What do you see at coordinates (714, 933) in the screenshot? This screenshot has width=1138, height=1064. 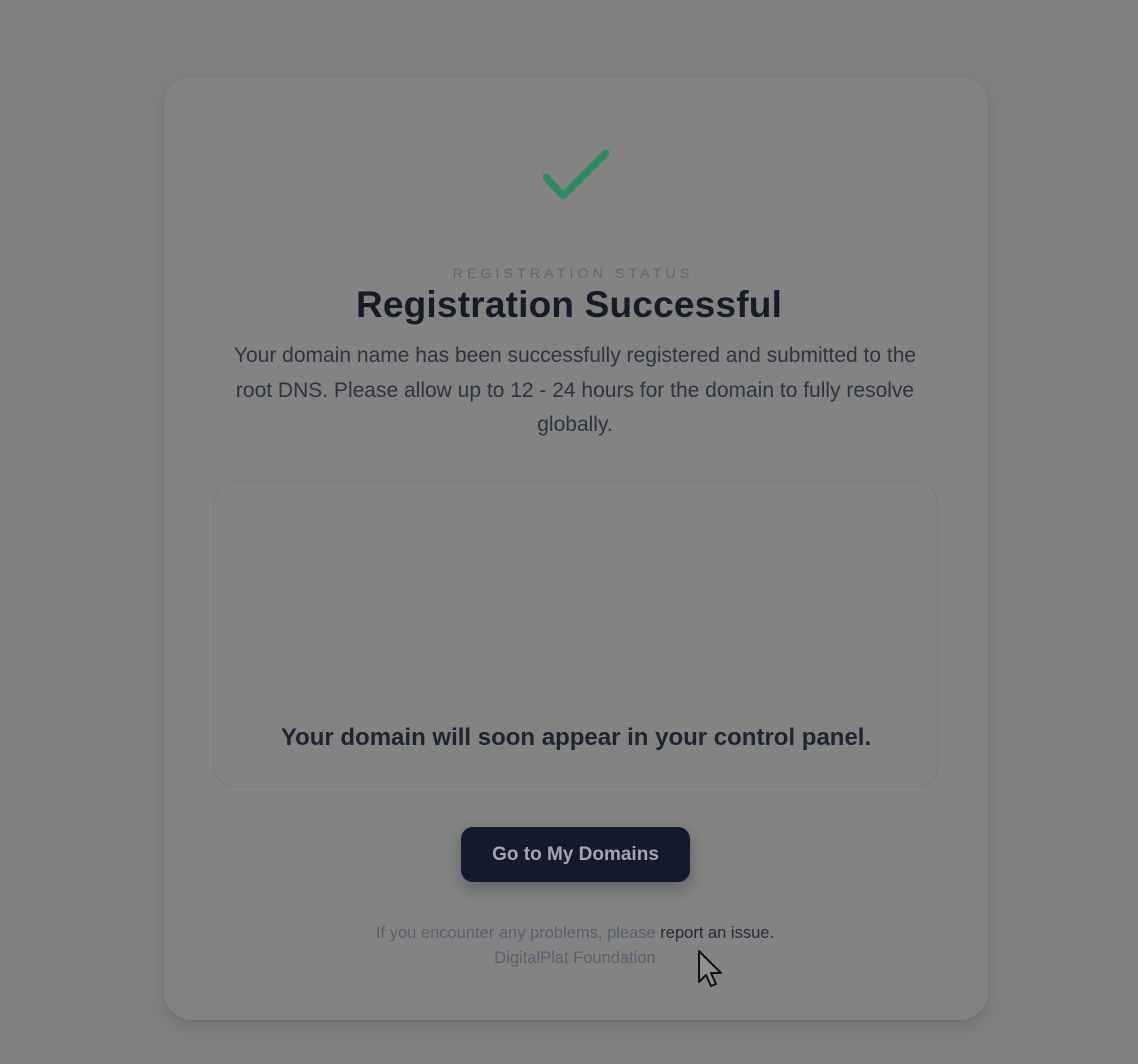 I see `report-issue-link: report an issue` at bounding box center [714, 933].